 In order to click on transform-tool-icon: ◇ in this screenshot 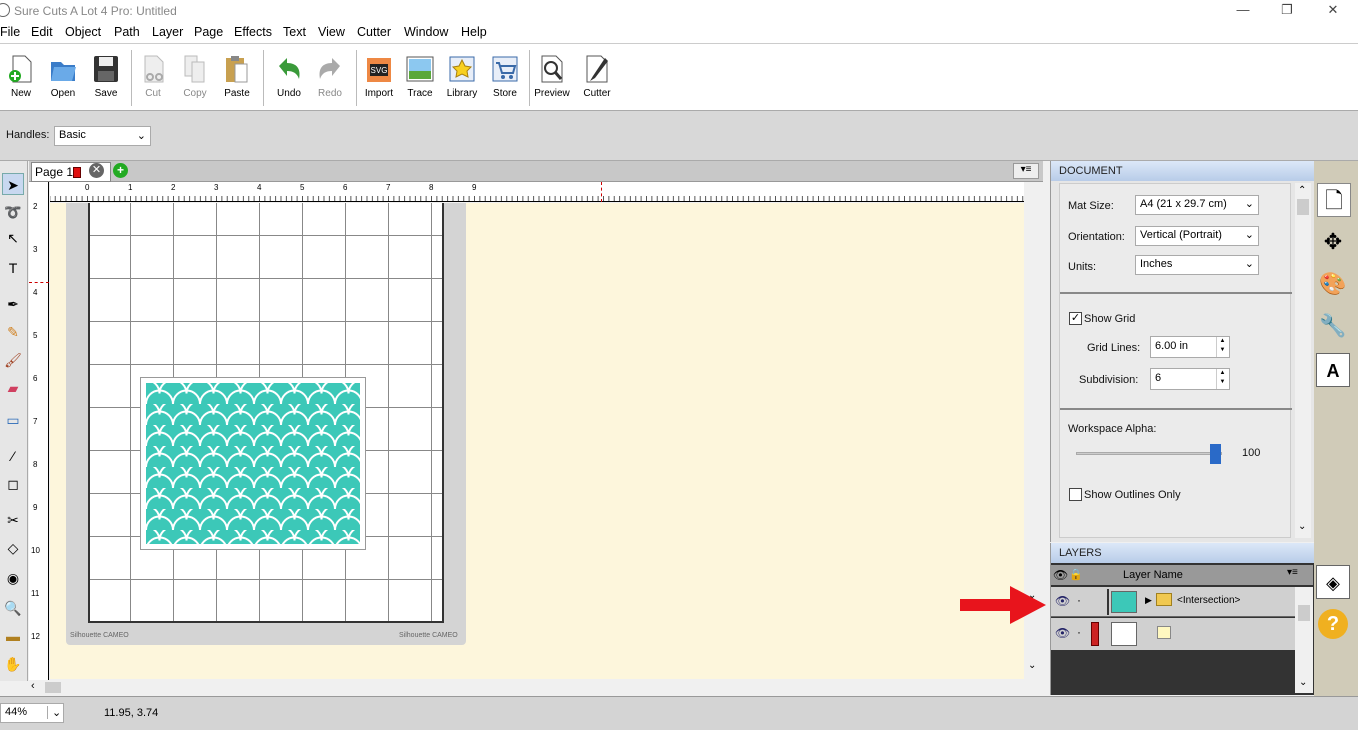, I will do `click(13, 548)`.